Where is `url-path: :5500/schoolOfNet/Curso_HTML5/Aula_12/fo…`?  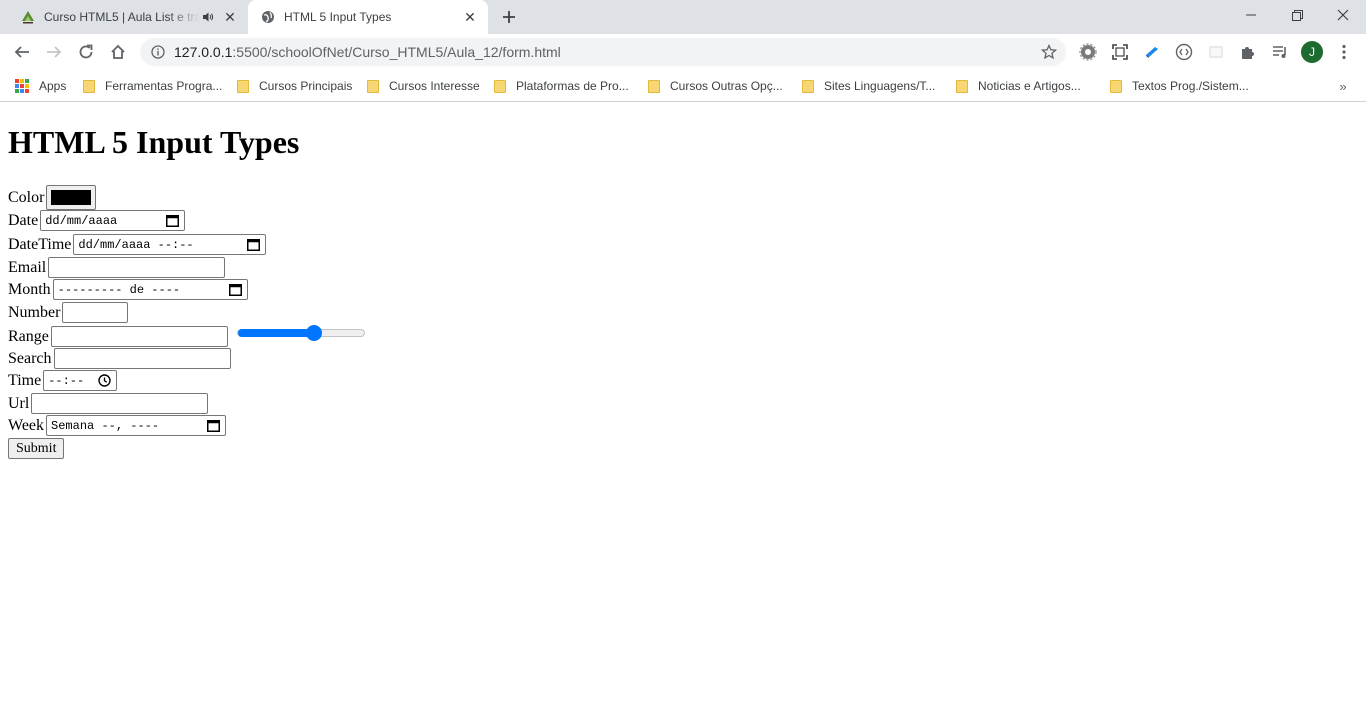 url-path: :5500/schoolOfNet/Curso_HTML5/Aula_12/fo… is located at coordinates (396, 52).